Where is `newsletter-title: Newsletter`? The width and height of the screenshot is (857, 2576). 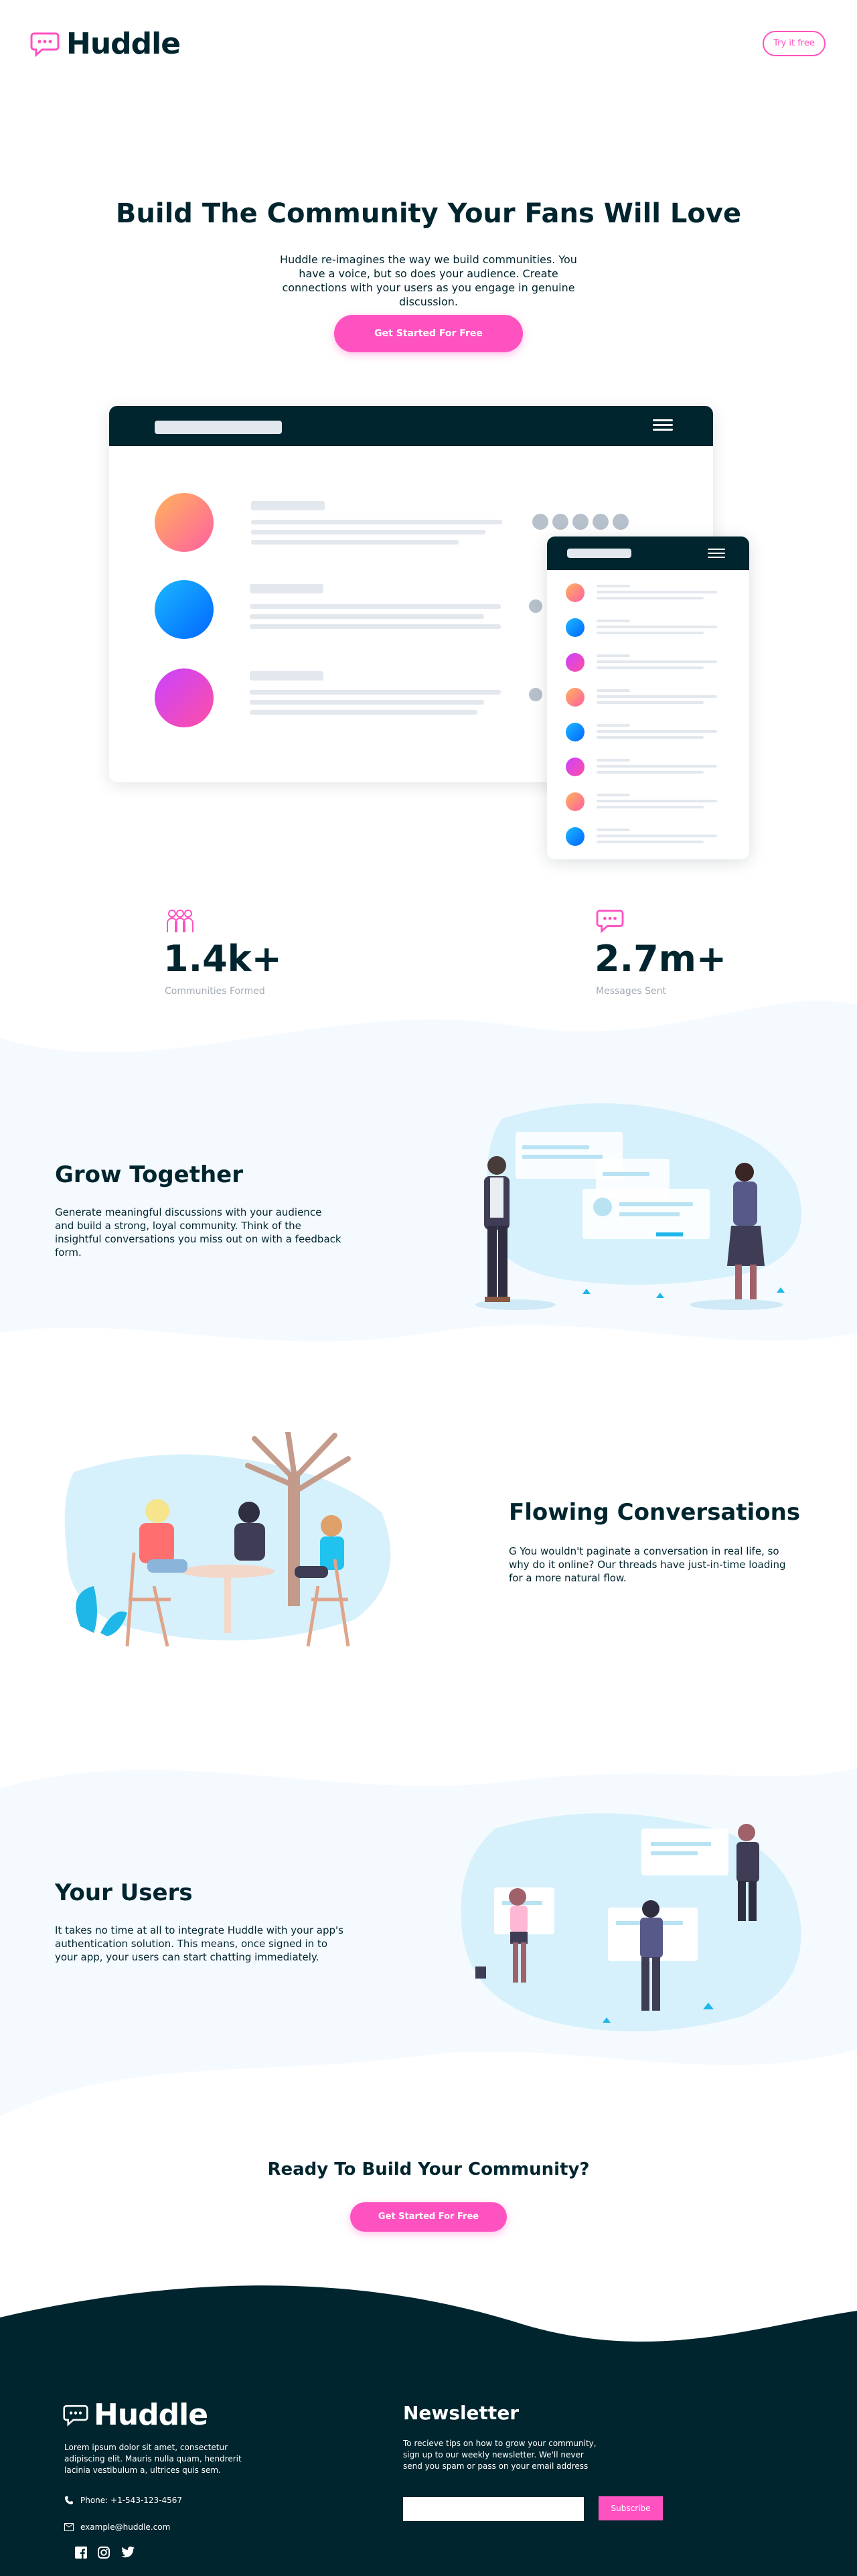 newsletter-title: Newsletter is located at coordinates (462, 2413).